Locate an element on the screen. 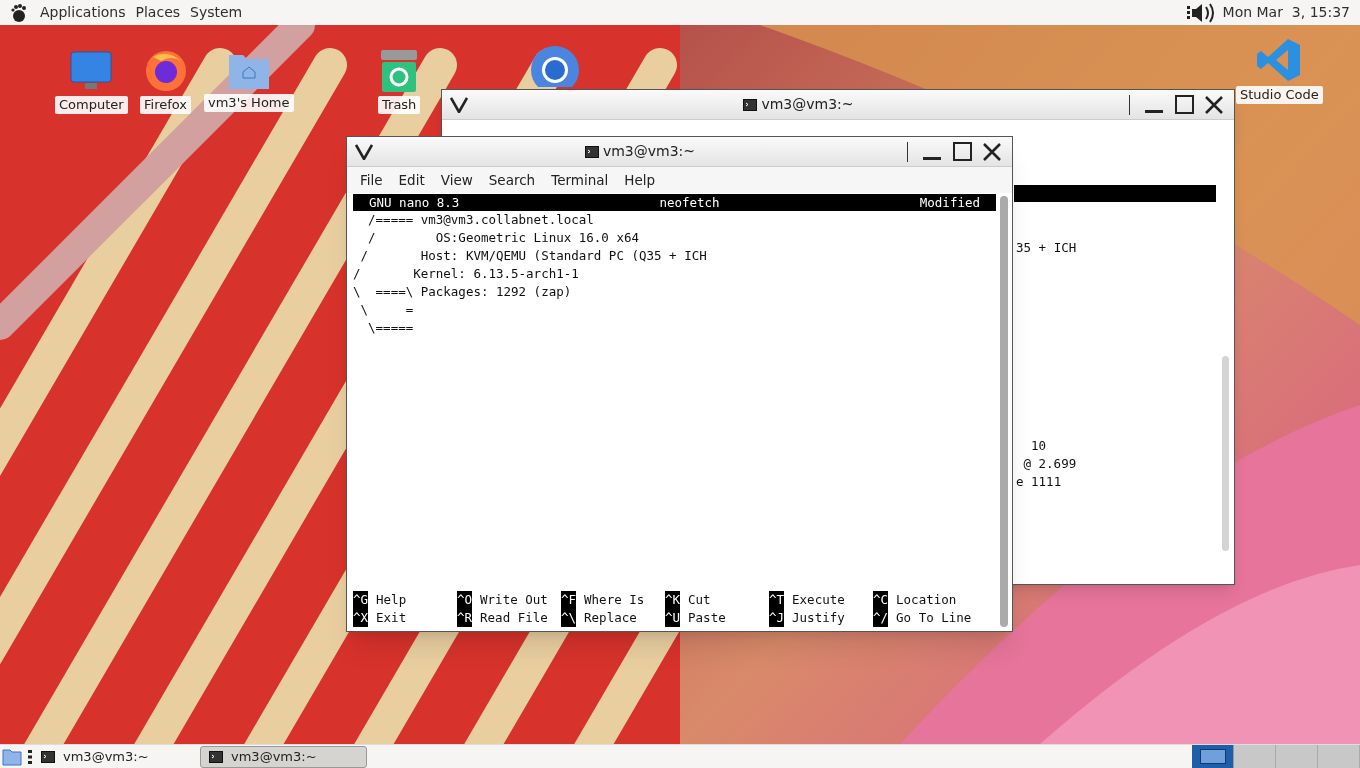 The height and width of the screenshot is (768, 1360). shortcut-label: Exit is located at coordinates (391, 618).